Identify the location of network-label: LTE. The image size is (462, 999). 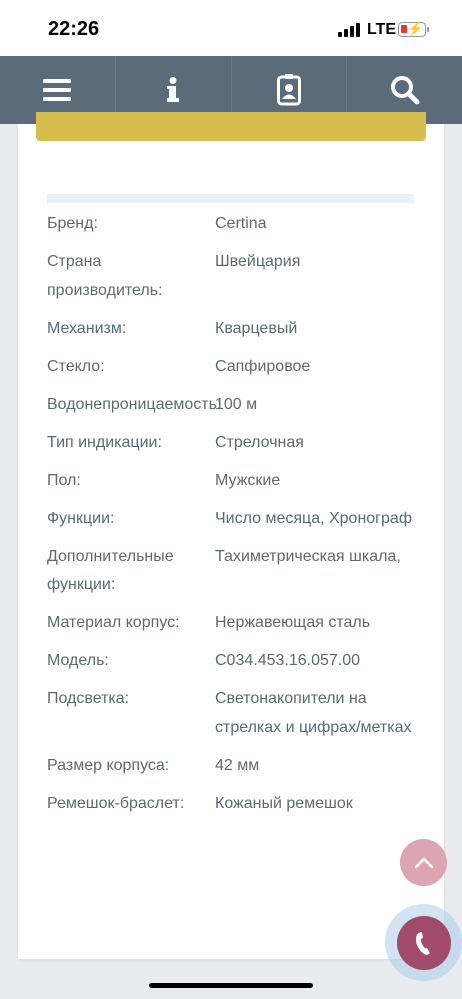
(382, 29).